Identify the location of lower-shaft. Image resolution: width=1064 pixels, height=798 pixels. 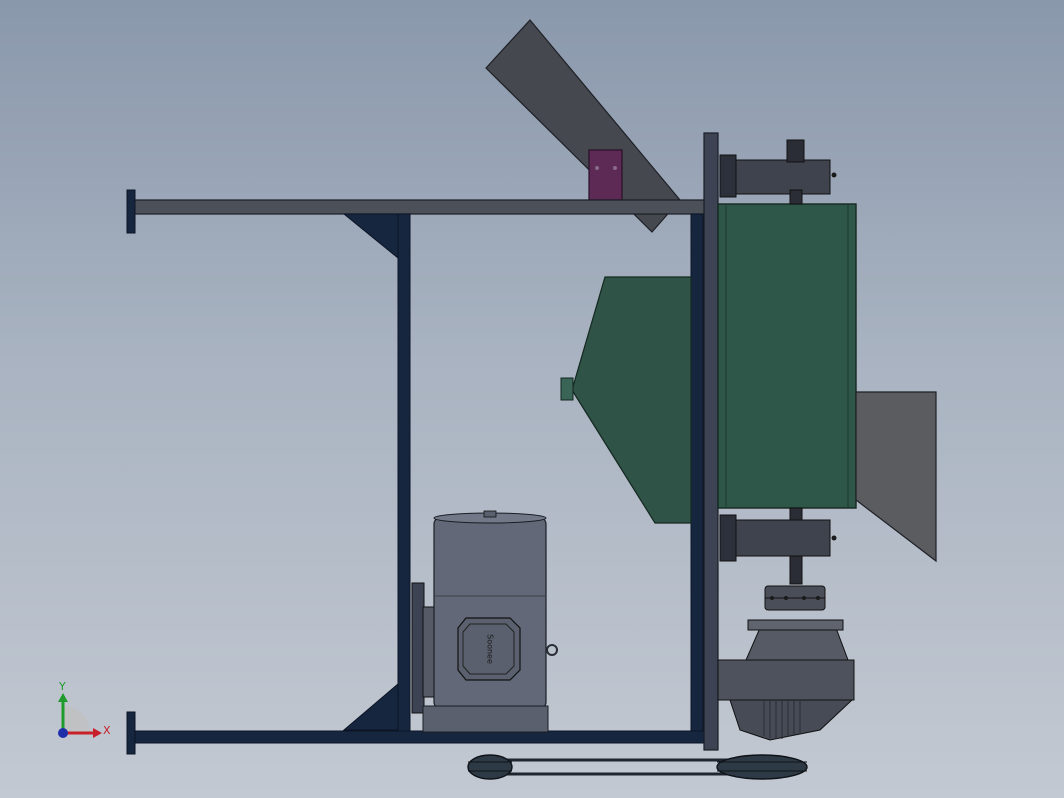
(796, 514).